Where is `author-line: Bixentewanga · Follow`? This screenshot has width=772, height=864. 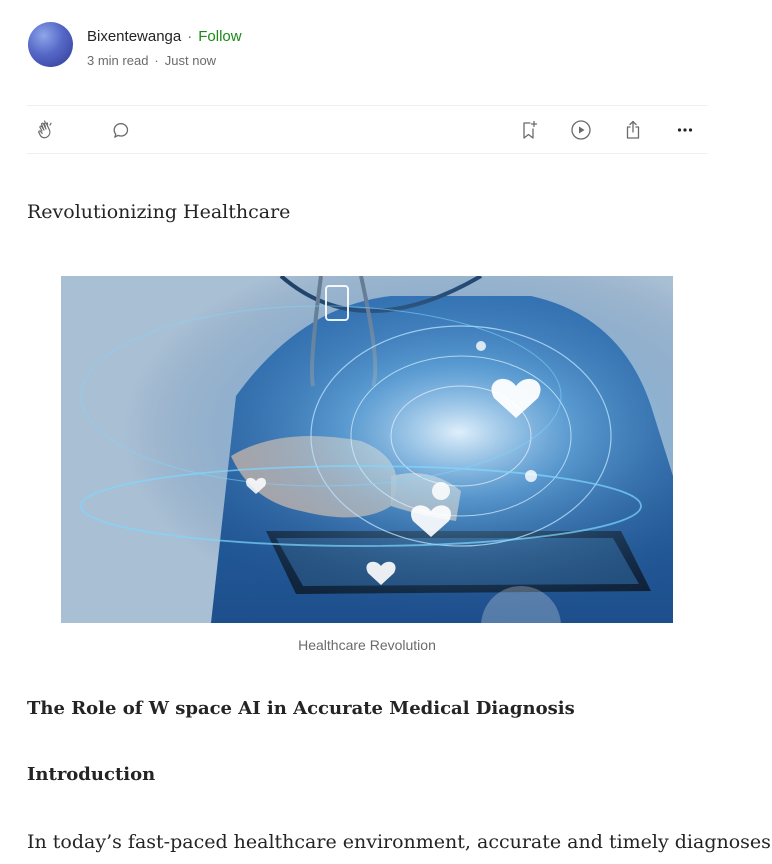
author-line: Bixentewanga · Follow is located at coordinates (164, 37).